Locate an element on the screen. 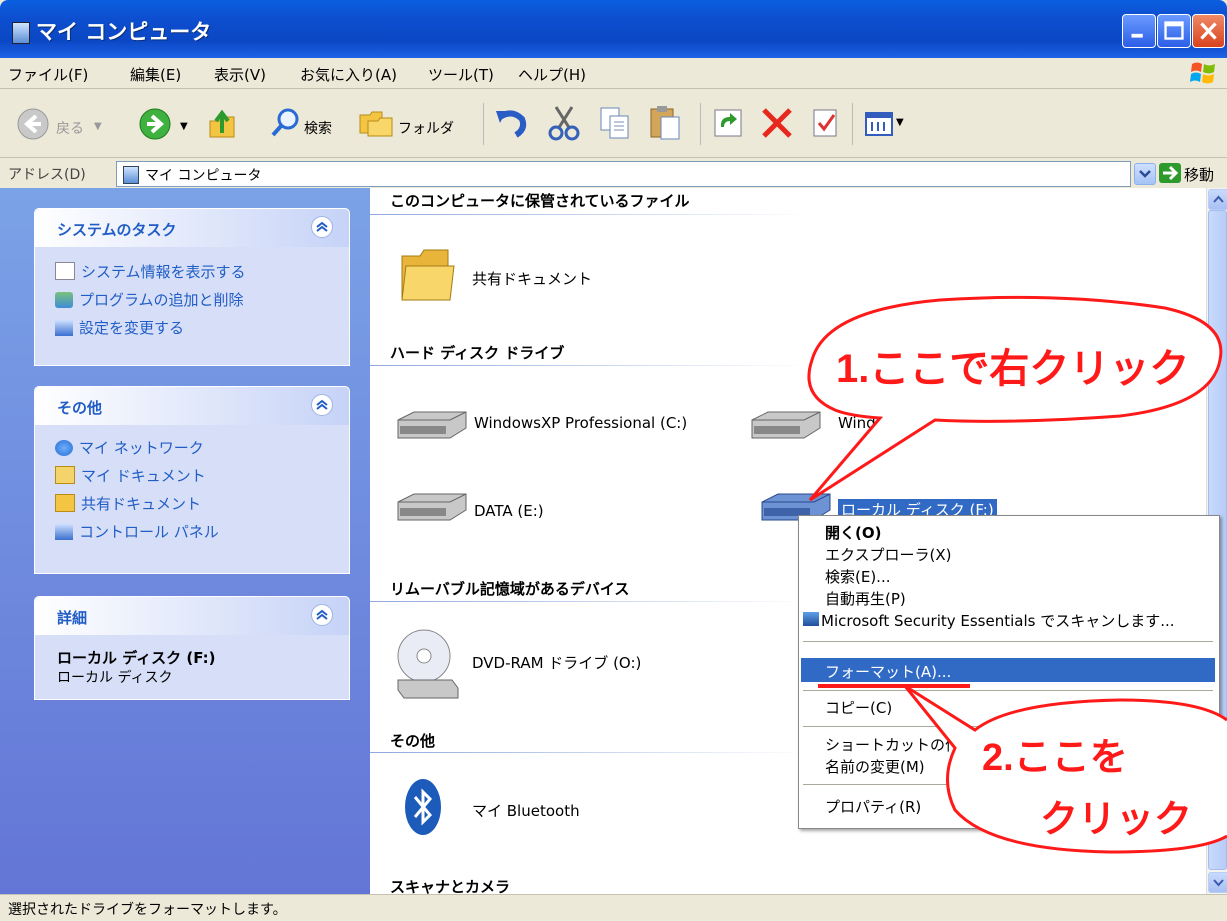  annotation-step1: 1.ここで右クリック is located at coordinates (1013, 369).